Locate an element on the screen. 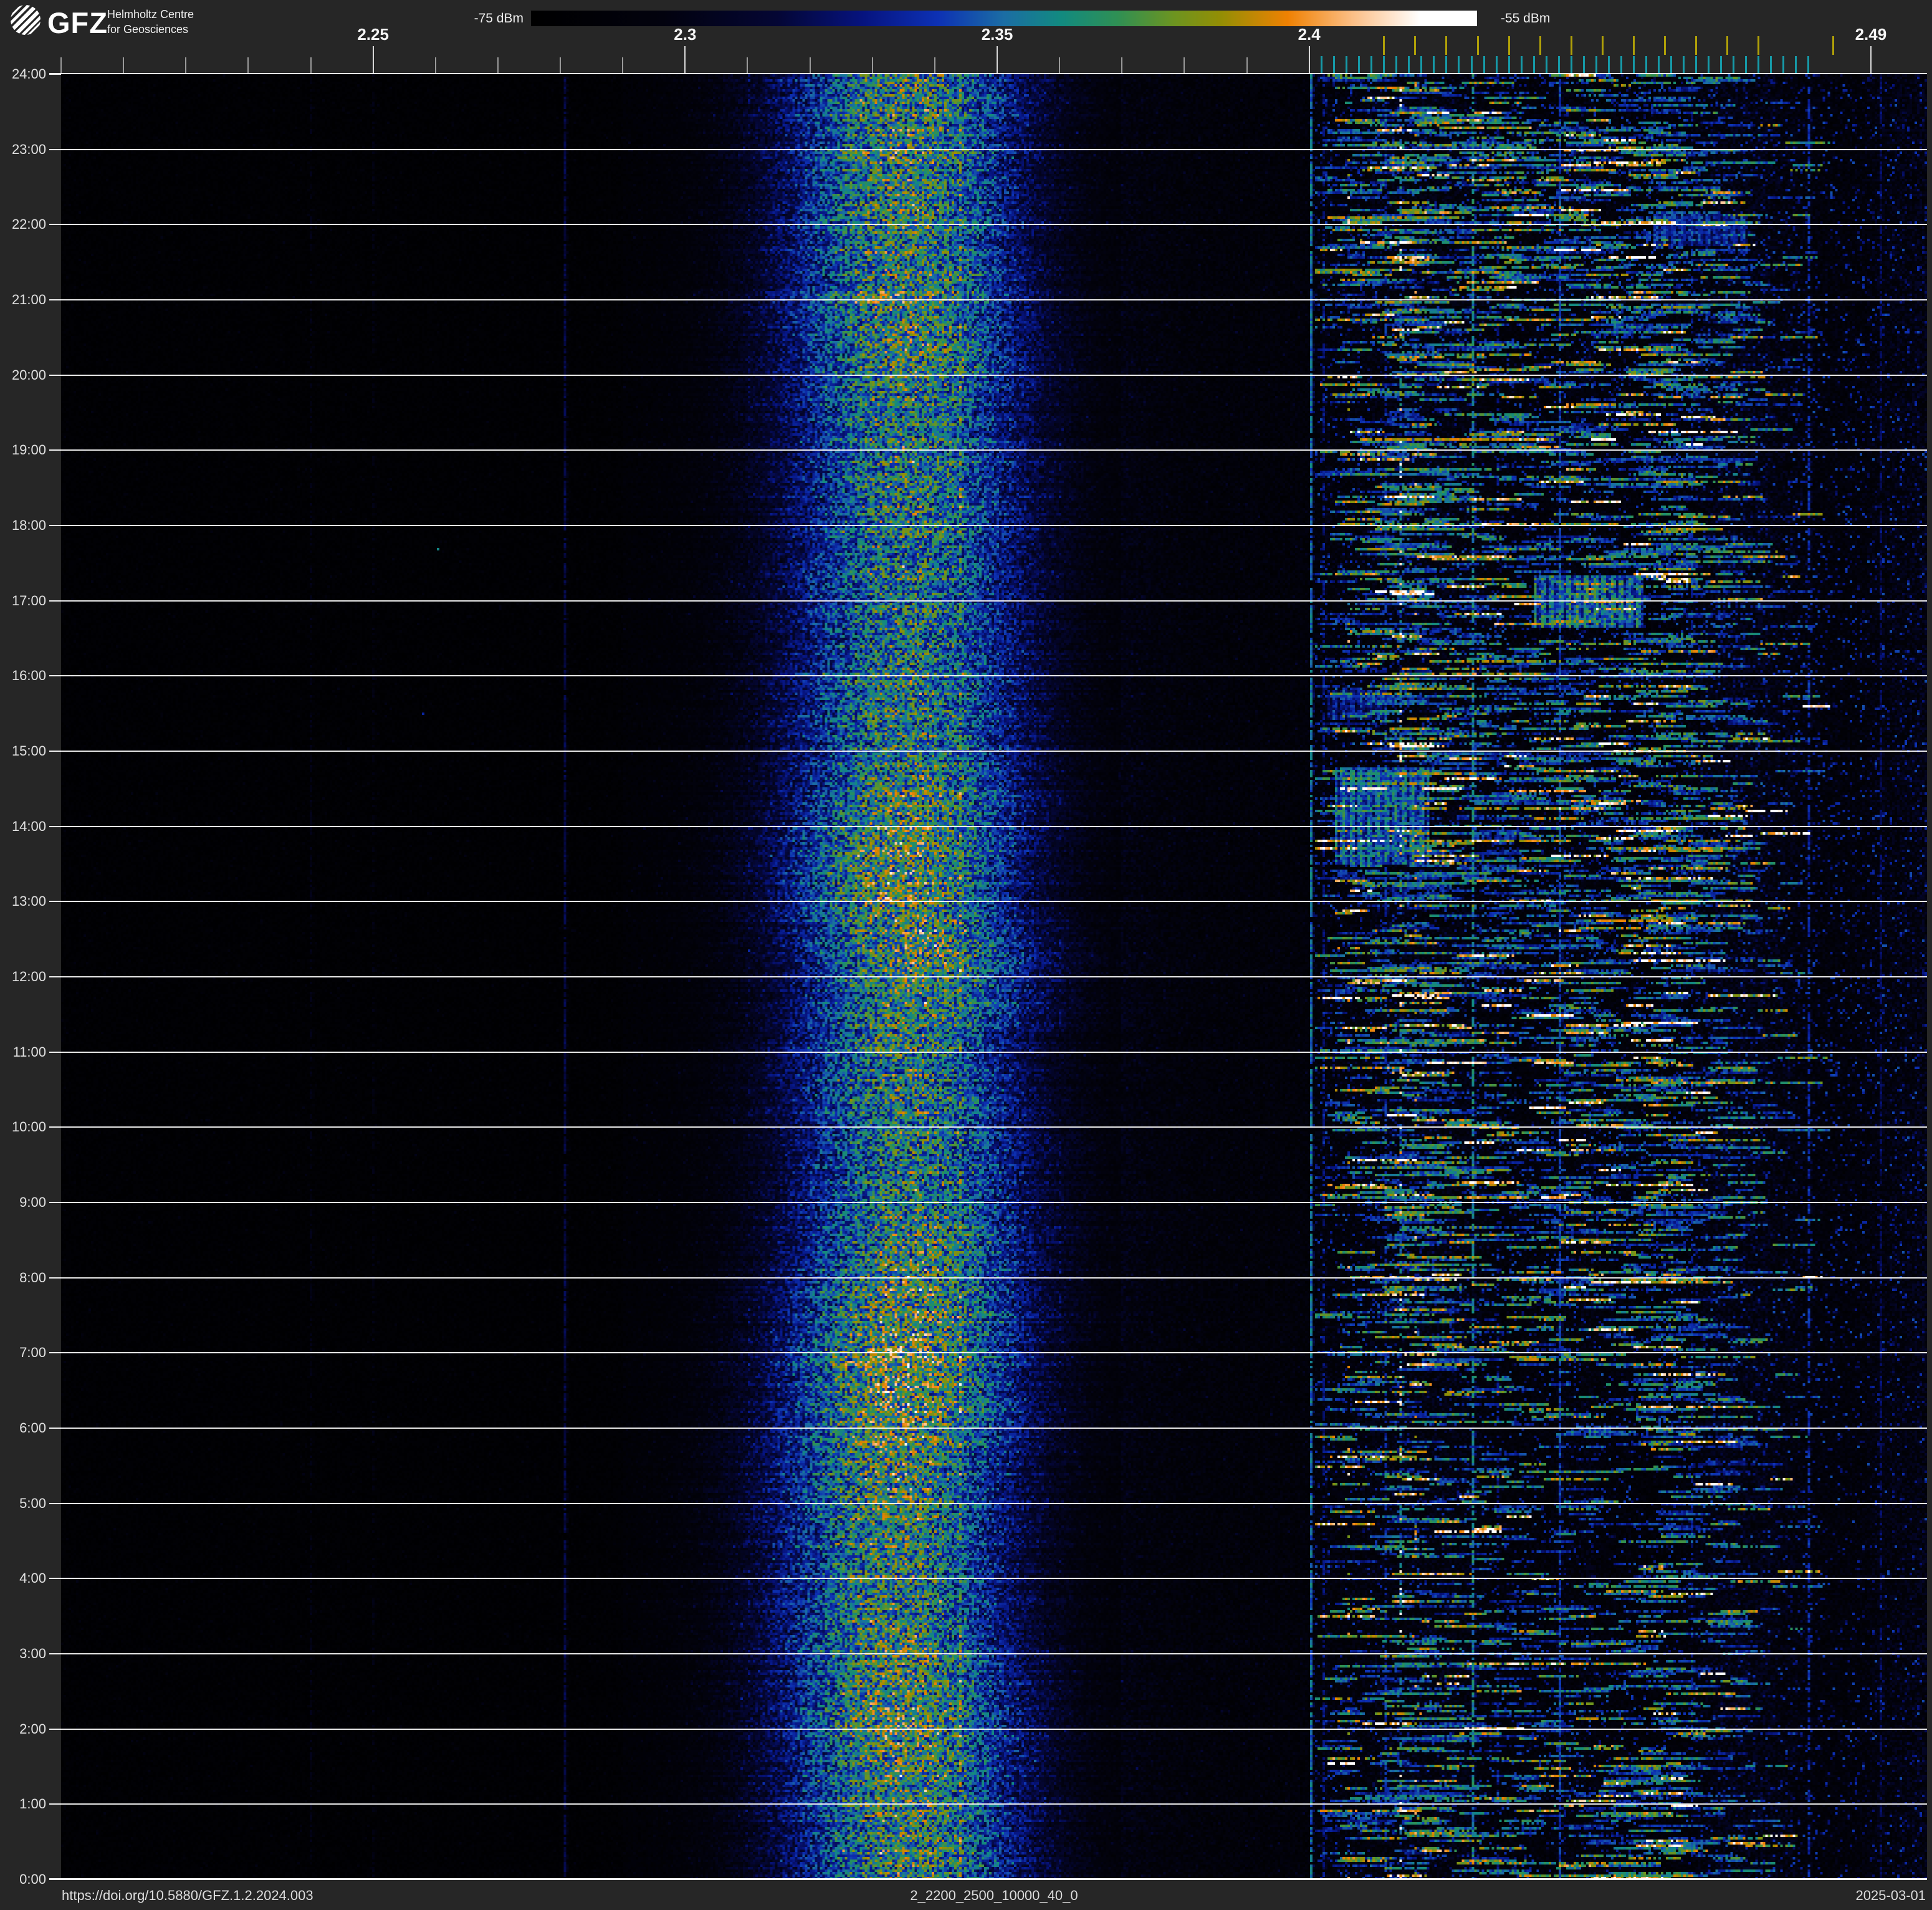  time-label: 16:00 is located at coordinates (28, 676).